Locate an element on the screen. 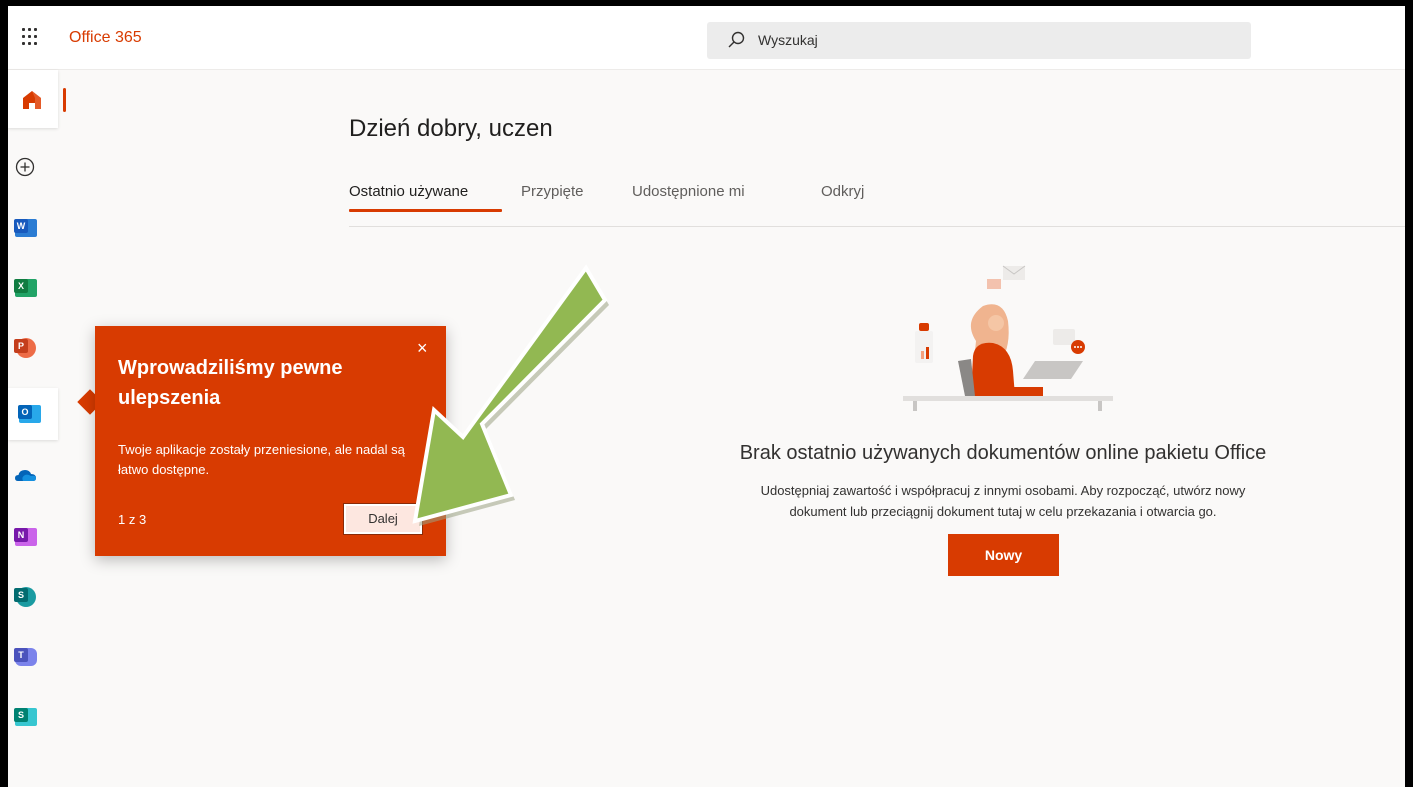  popup-step-count: 1 z 3 is located at coordinates (132, 519).